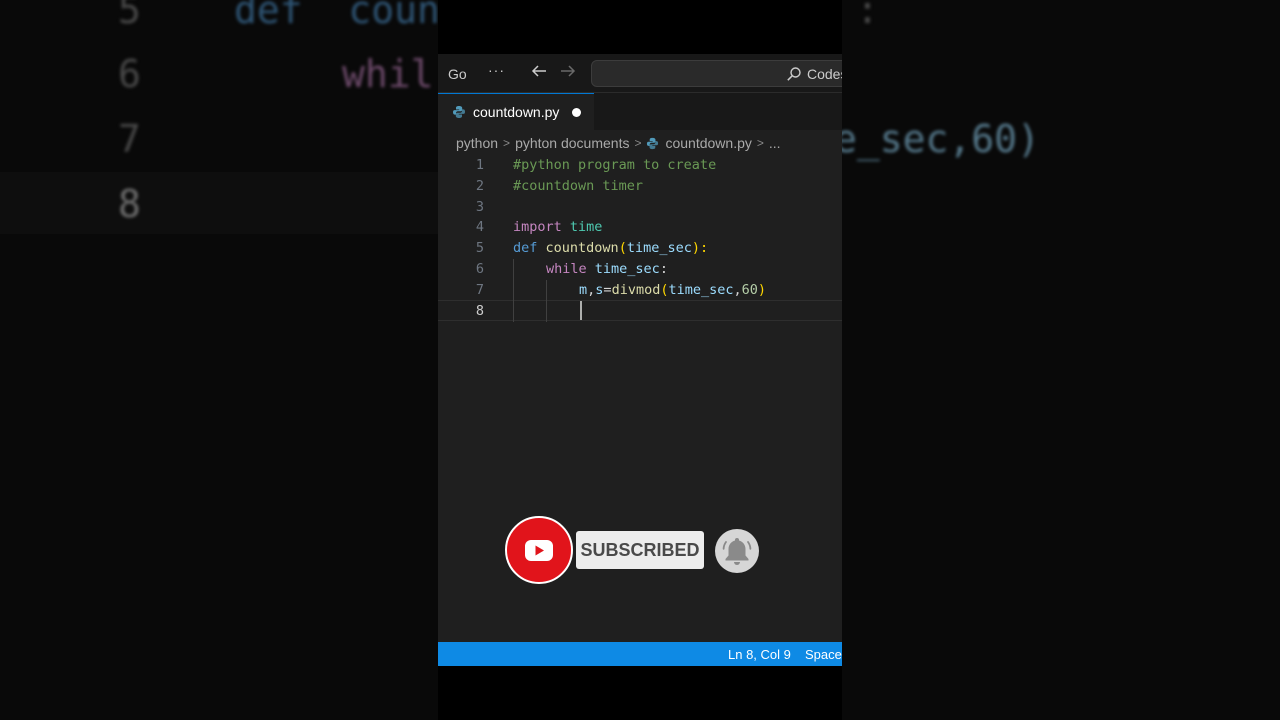 The height and width of the screenshot is (720, 1280). I want to click on function-name: countdown, so click(582, 248).